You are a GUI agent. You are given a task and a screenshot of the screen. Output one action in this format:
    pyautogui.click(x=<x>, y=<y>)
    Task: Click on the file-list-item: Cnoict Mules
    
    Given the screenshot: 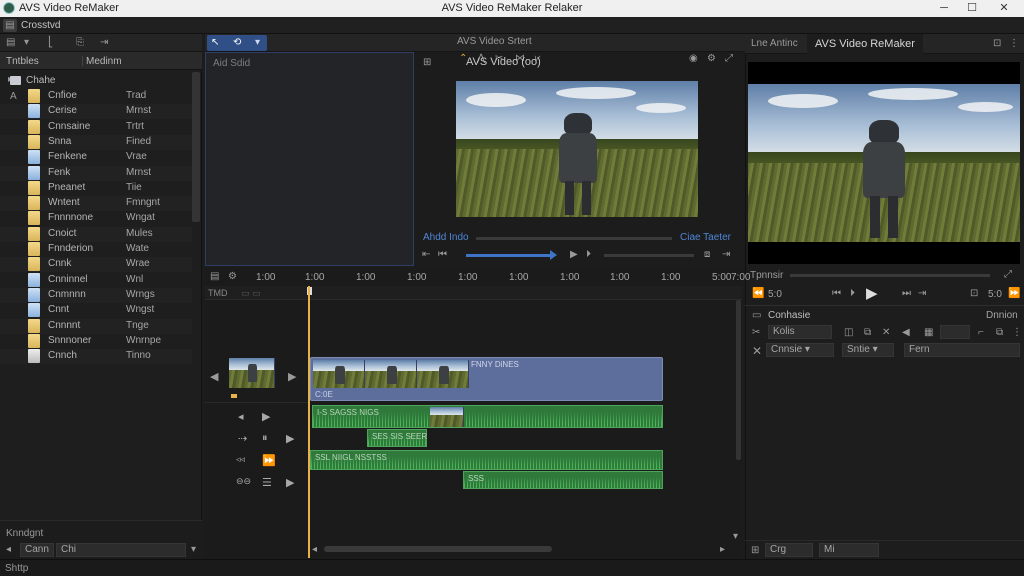 What is the action you would take?
    pyautogui.click(x=96, y=234)
    